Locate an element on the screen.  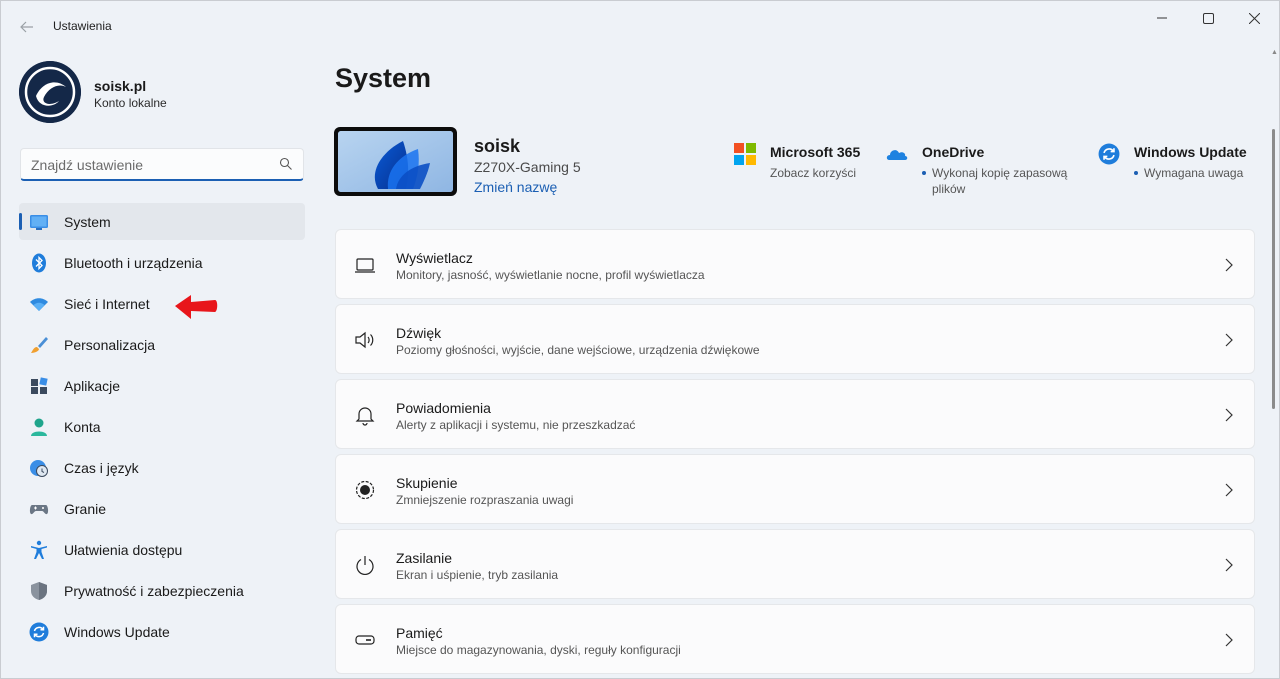
scrollbar: ▲ is located at coordinates (1274, 364).